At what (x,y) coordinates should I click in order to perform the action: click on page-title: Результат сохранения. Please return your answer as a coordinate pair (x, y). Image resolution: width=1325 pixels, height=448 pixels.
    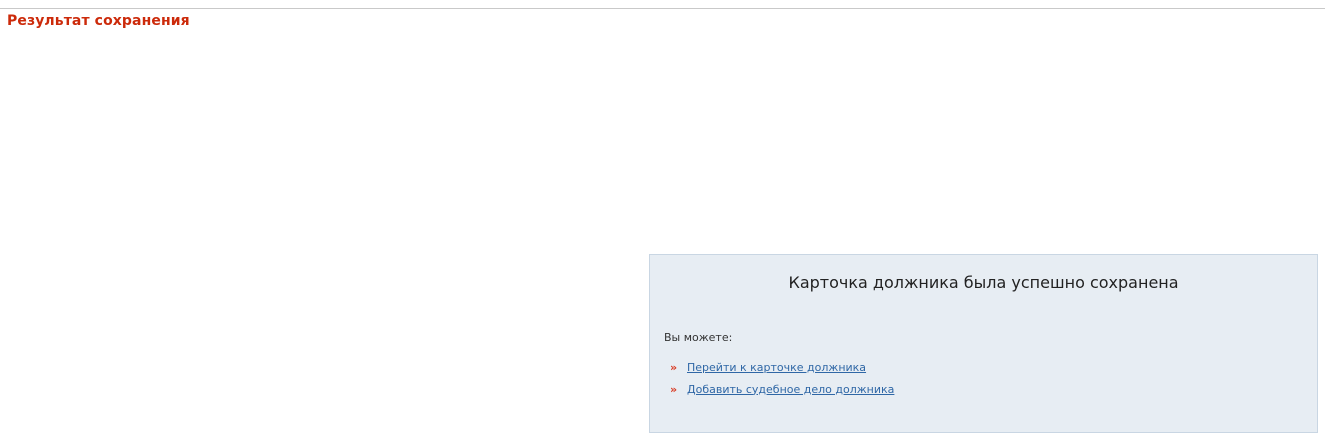
    Looking at the image, I should click on (98, 21).